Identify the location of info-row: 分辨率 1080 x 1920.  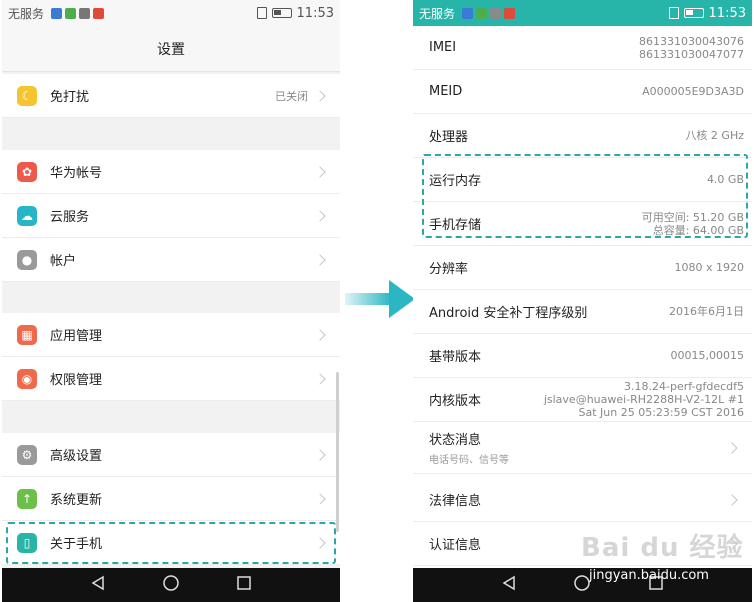
(582, 268).